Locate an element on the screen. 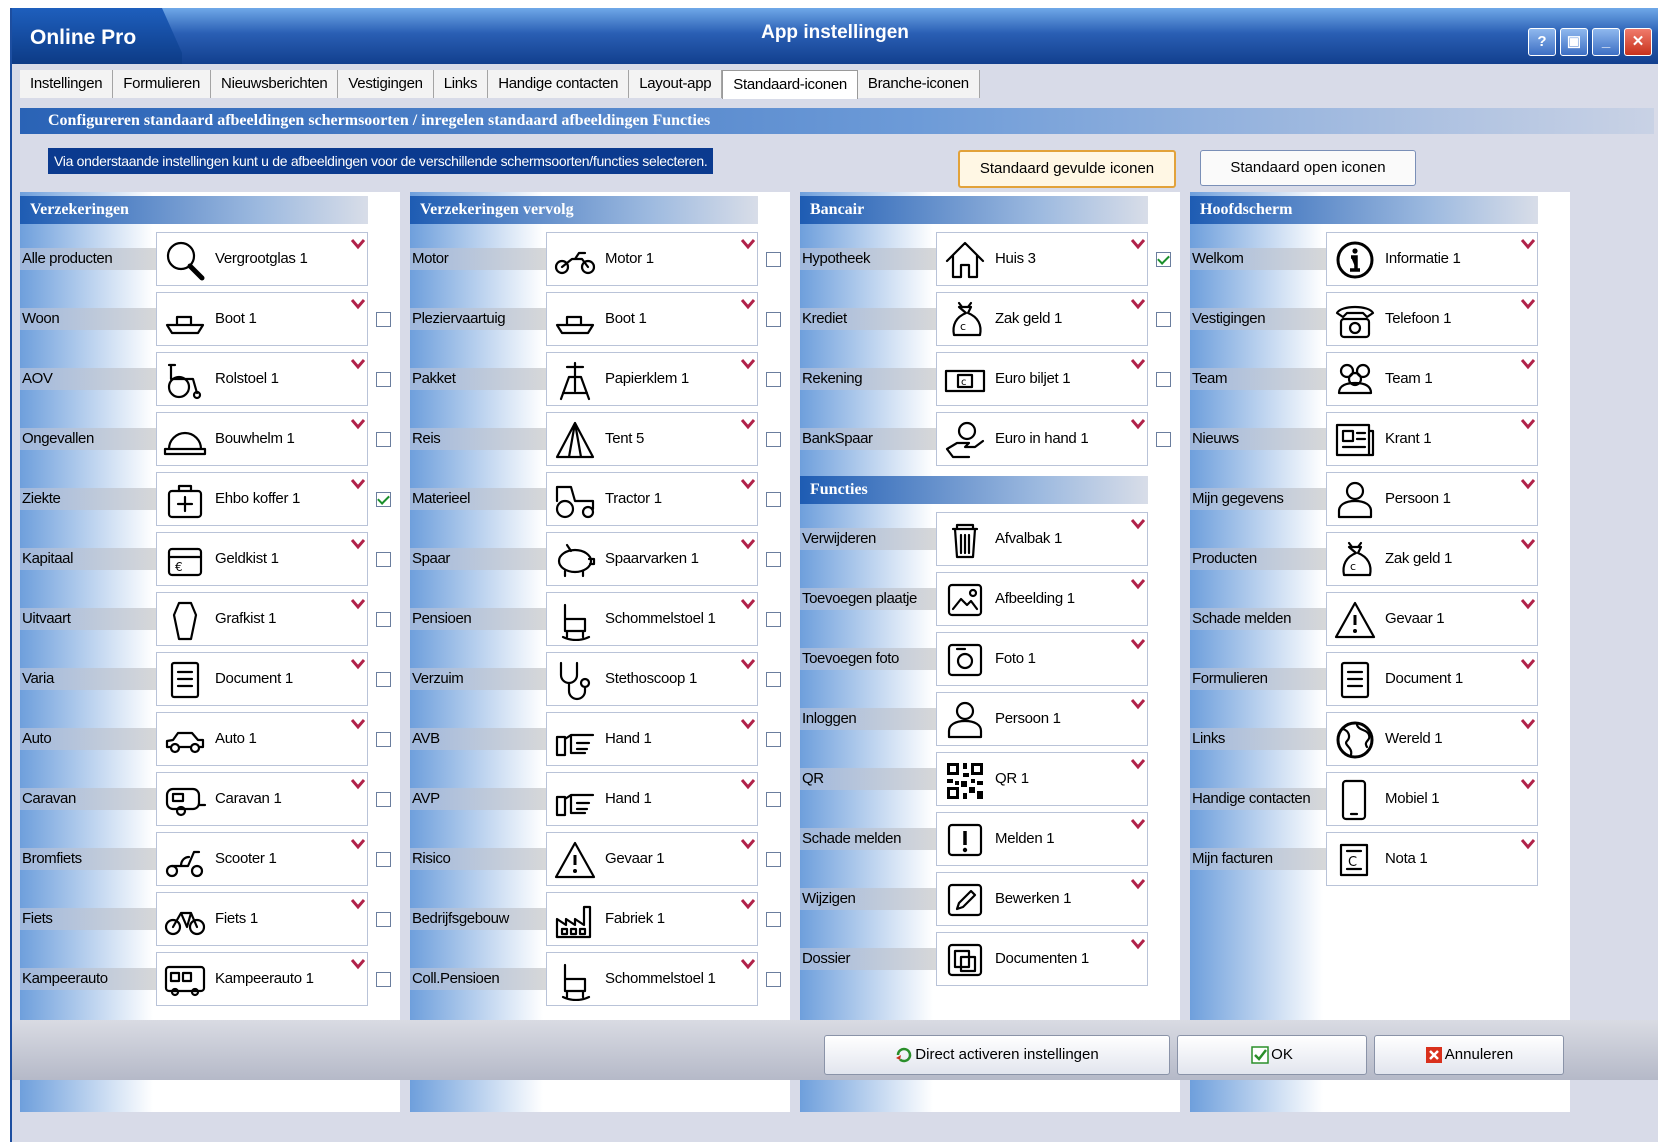  icon-select: Persoon 1 is located at coordinates (1042, 719).